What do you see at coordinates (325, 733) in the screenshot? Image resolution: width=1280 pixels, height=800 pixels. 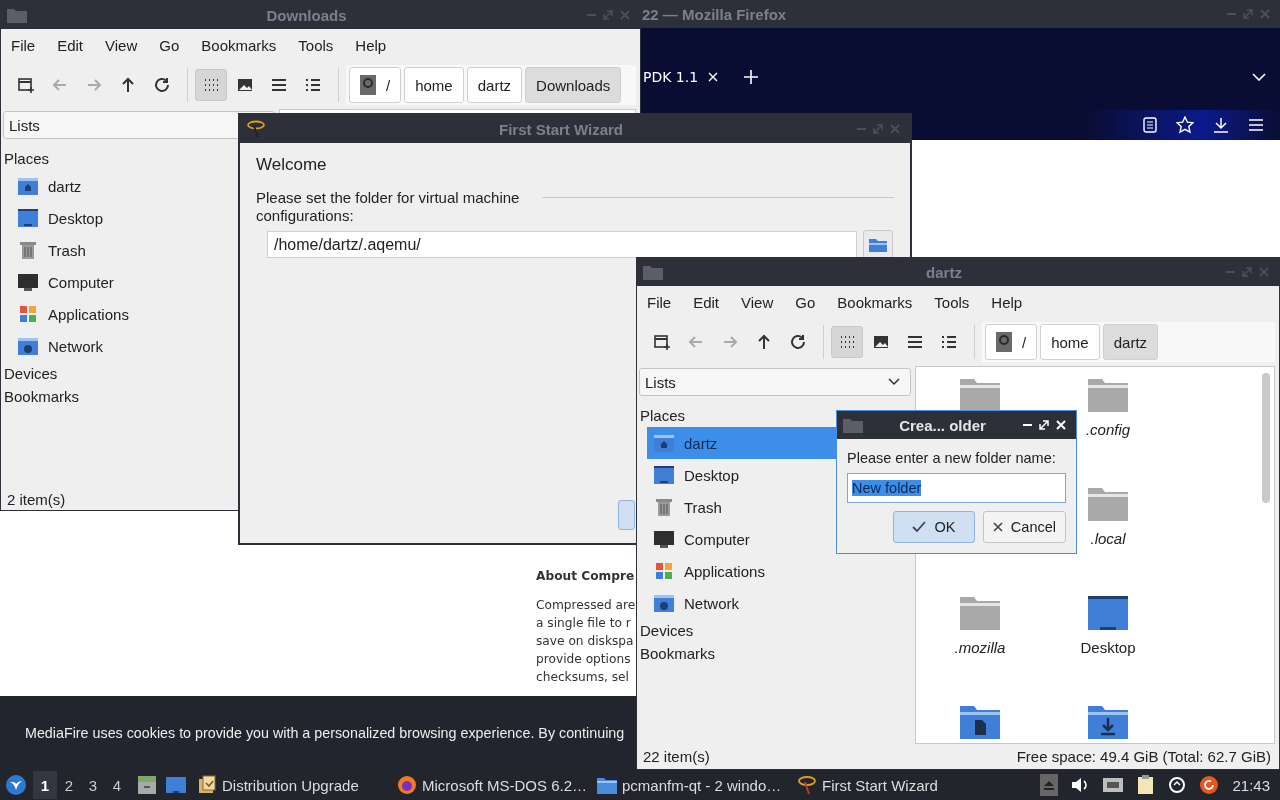 I see `cookie-text: MediaFire uses cookies to provide you with a personalized browsing experience. By continuing` at bounding box center [325, 733].